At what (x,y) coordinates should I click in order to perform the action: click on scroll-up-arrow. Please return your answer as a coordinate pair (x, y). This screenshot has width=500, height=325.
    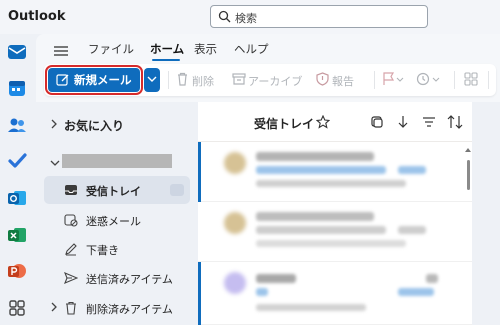
    Looking at the image, I should click on (468, 150).